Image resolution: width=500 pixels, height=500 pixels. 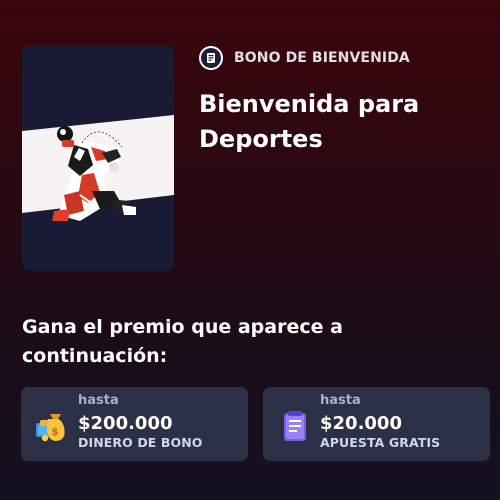 I want to click on rewards-prompt-line-1: Gana el premio que aparece a, so click(x=182, y=327).